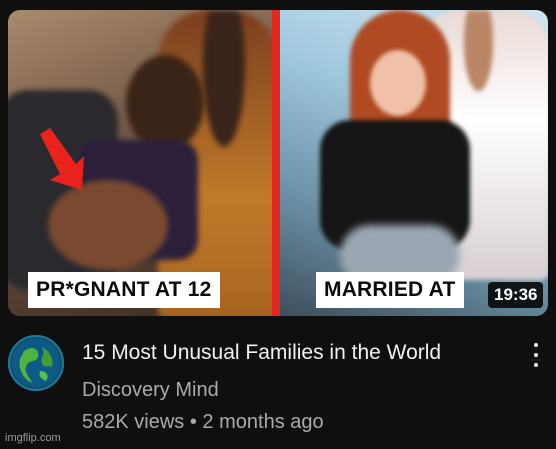 This screenshot has height=449, width=556. I want to click on video-stats: 582K views • 2 months ago, so click(203, 422).